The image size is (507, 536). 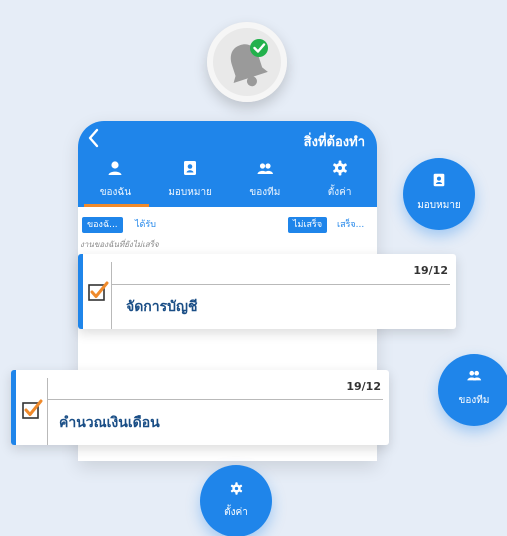 What do you see at coordinates (267, 291) in the screenshot?
I see `task-card: 19/12 จัดการบัญชี` at bounding box center [267, 291].